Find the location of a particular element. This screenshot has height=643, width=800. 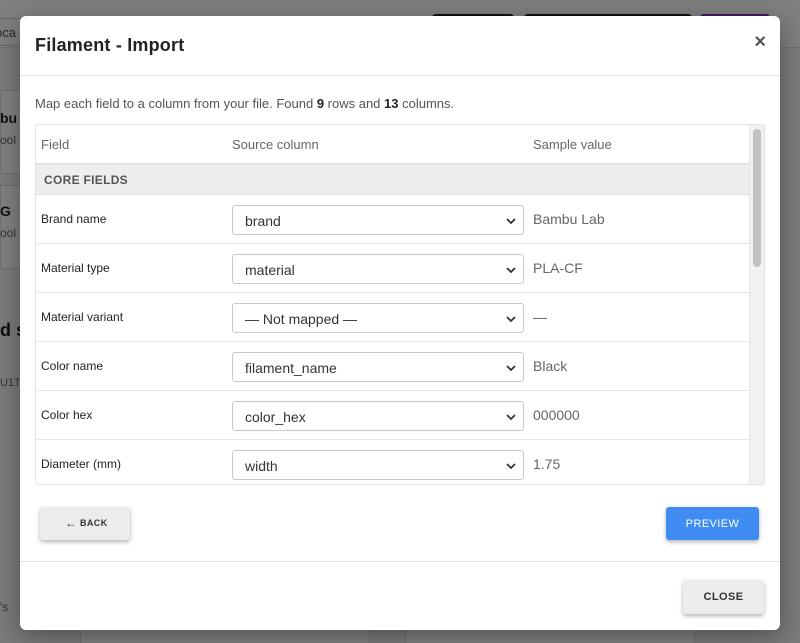

field-label: Color name is located at coordinates (72, 366).